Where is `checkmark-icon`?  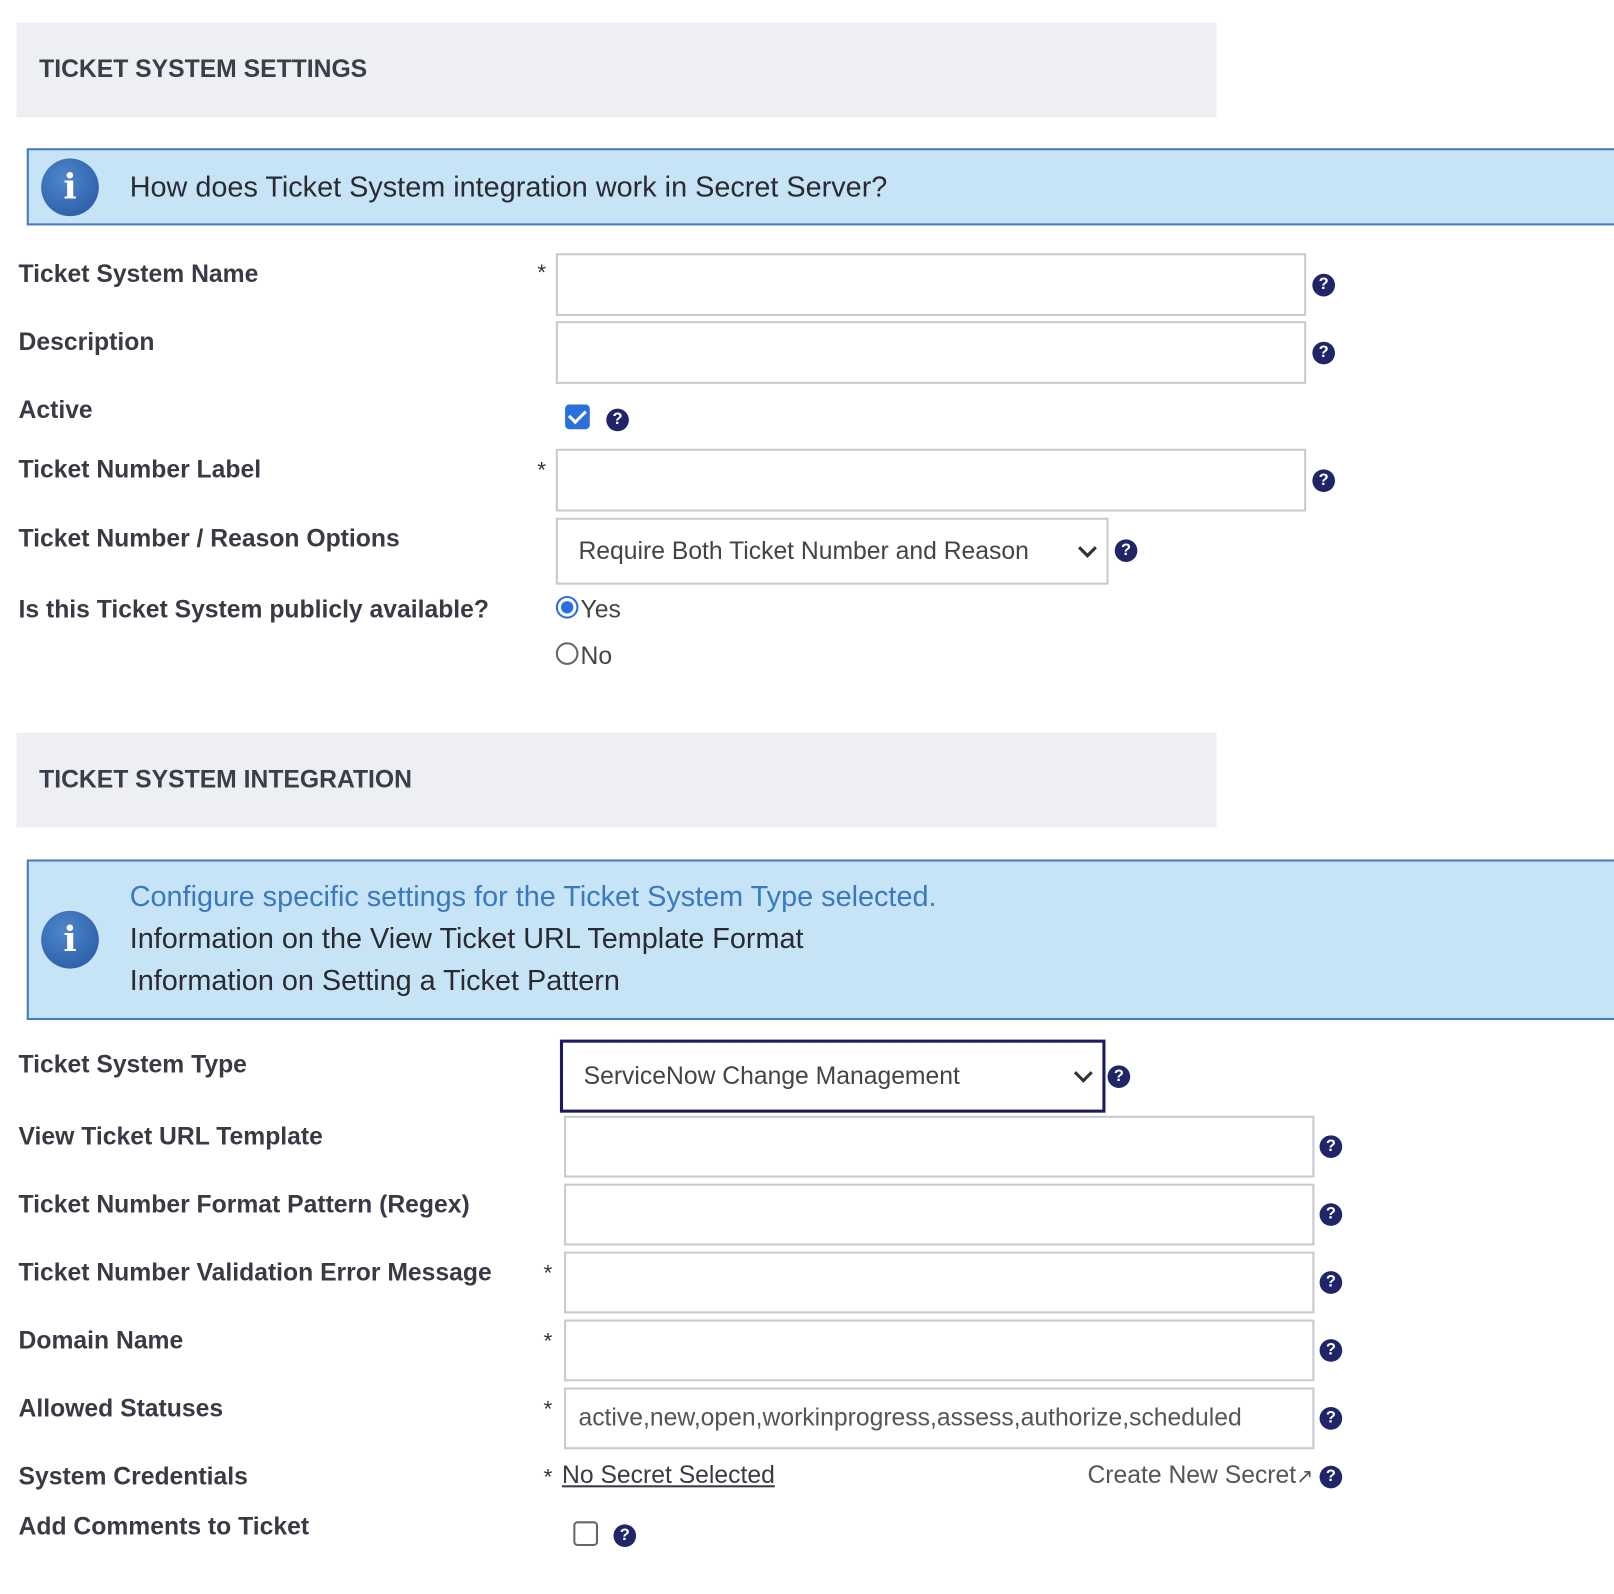
checkmark-icon is located at coordinates (577, 415).